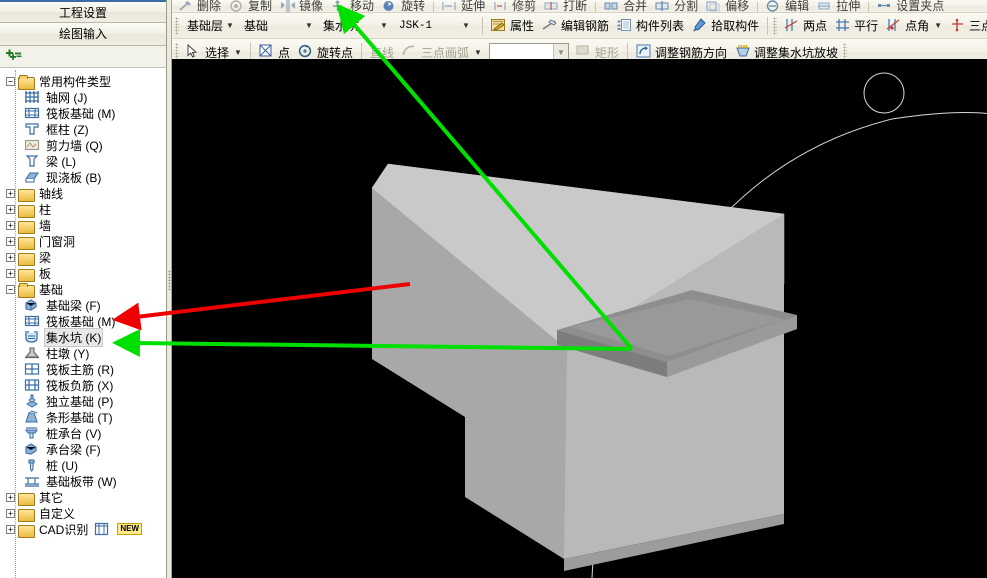 This screenshot has height=578, width=987. Describe the element at coordinates (83, 449) in the screenshot. I see `tree-node: 承台梁 (F)` at that location.